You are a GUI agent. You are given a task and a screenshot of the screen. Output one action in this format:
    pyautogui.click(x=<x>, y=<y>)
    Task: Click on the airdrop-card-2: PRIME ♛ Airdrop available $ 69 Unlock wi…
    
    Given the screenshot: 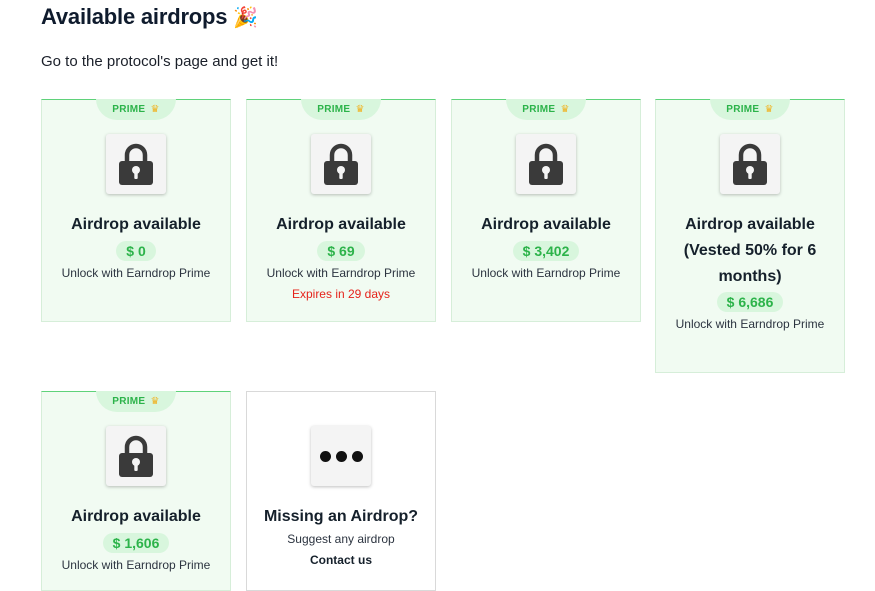 What is the action you would take?
    pyautogui.click(x=341, y=210)
    